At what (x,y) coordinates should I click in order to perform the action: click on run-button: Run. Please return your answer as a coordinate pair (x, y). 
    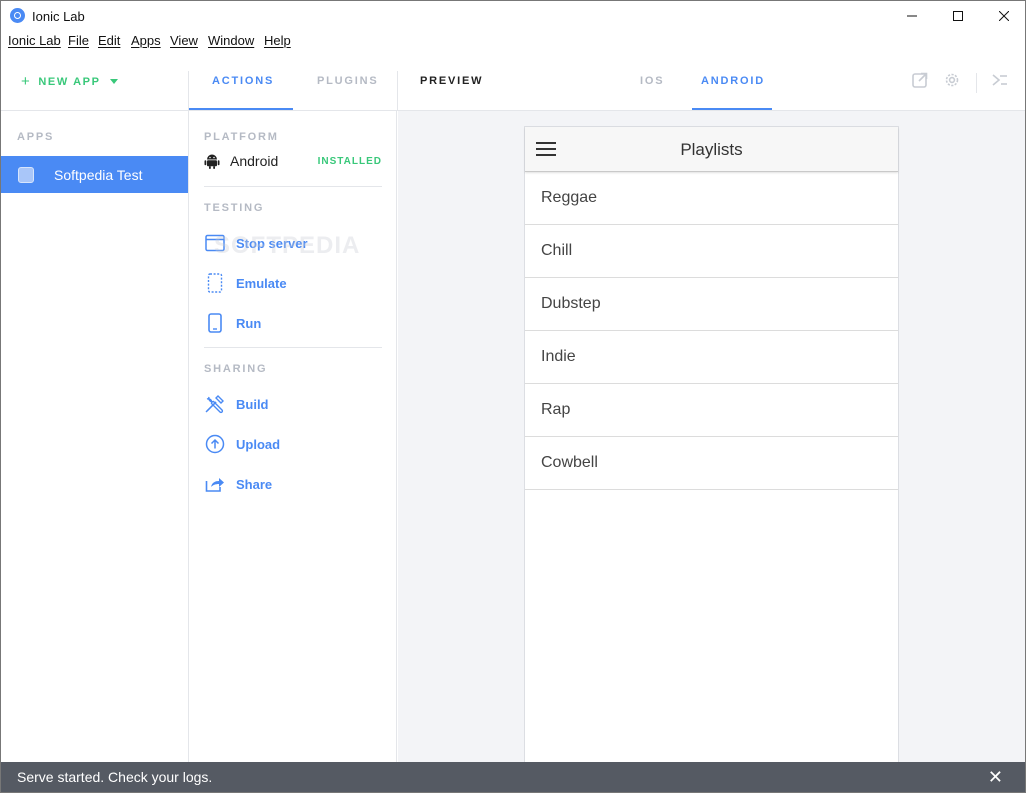
    Looking at the image, I should click on (232, 323).